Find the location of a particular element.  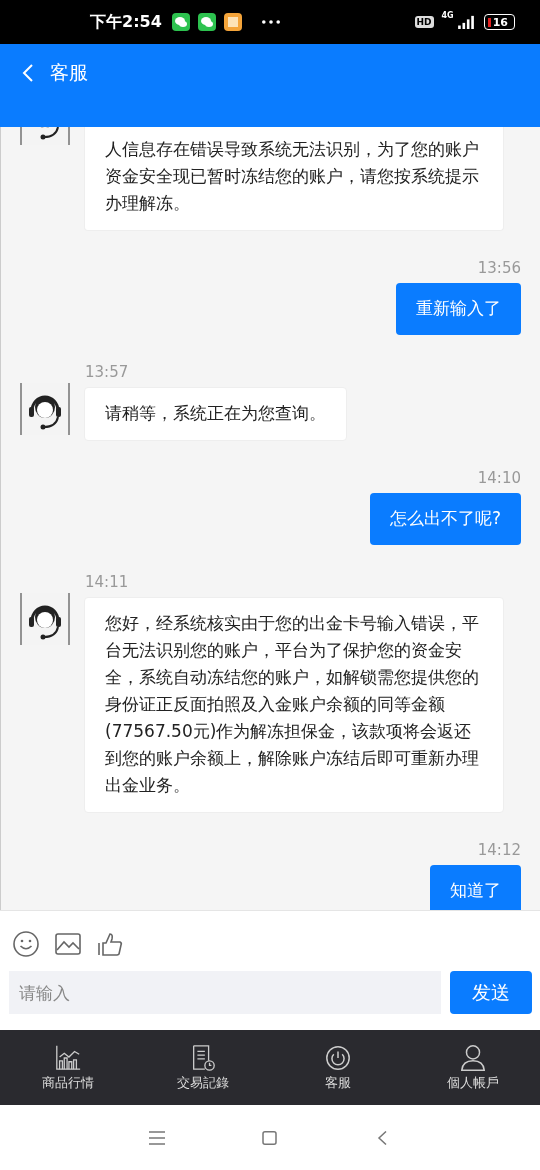

user-message: 知道了 is located at coordinates (475, 887).